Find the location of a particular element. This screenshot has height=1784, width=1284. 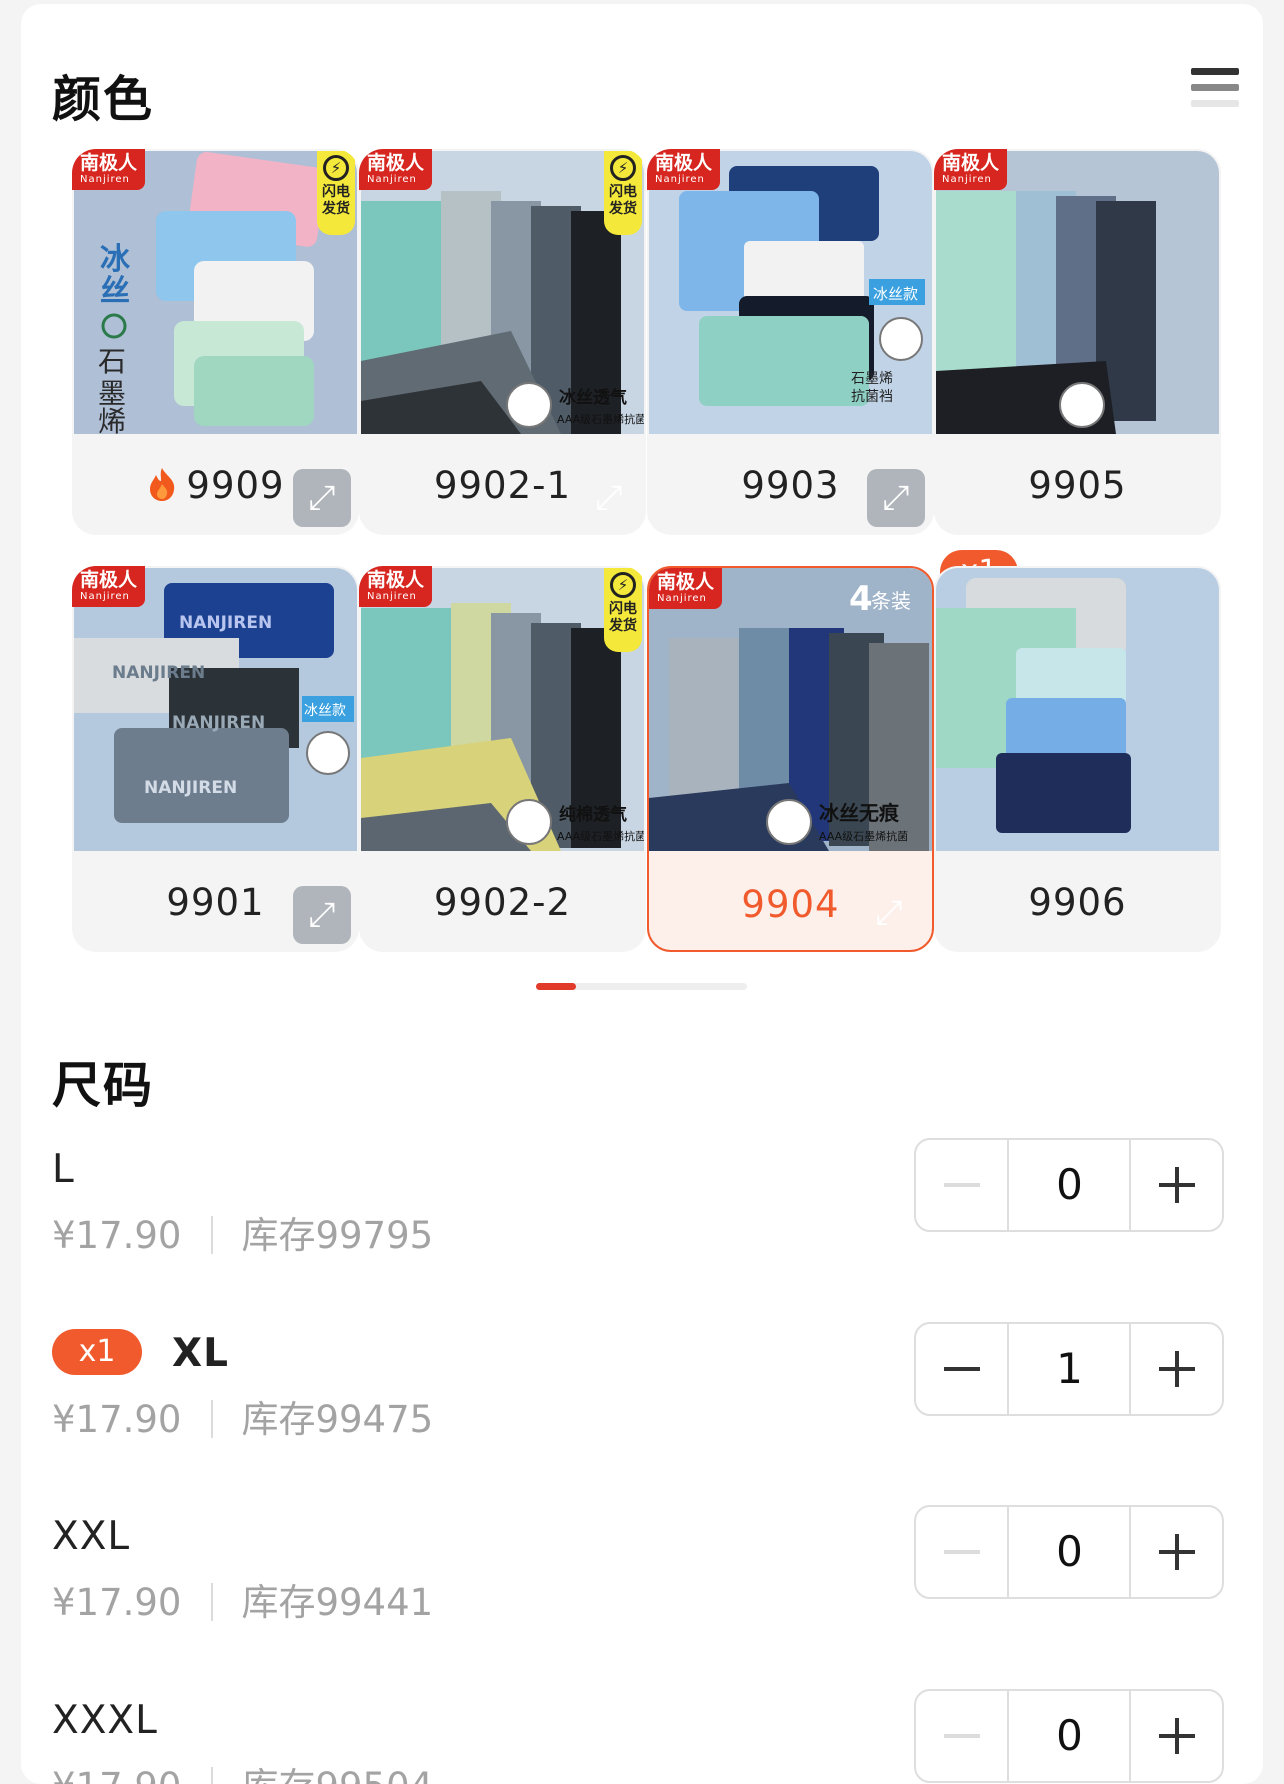

size-row-l: L ¥17.90 库存99795 0 is located at coordinates (642, 1207).